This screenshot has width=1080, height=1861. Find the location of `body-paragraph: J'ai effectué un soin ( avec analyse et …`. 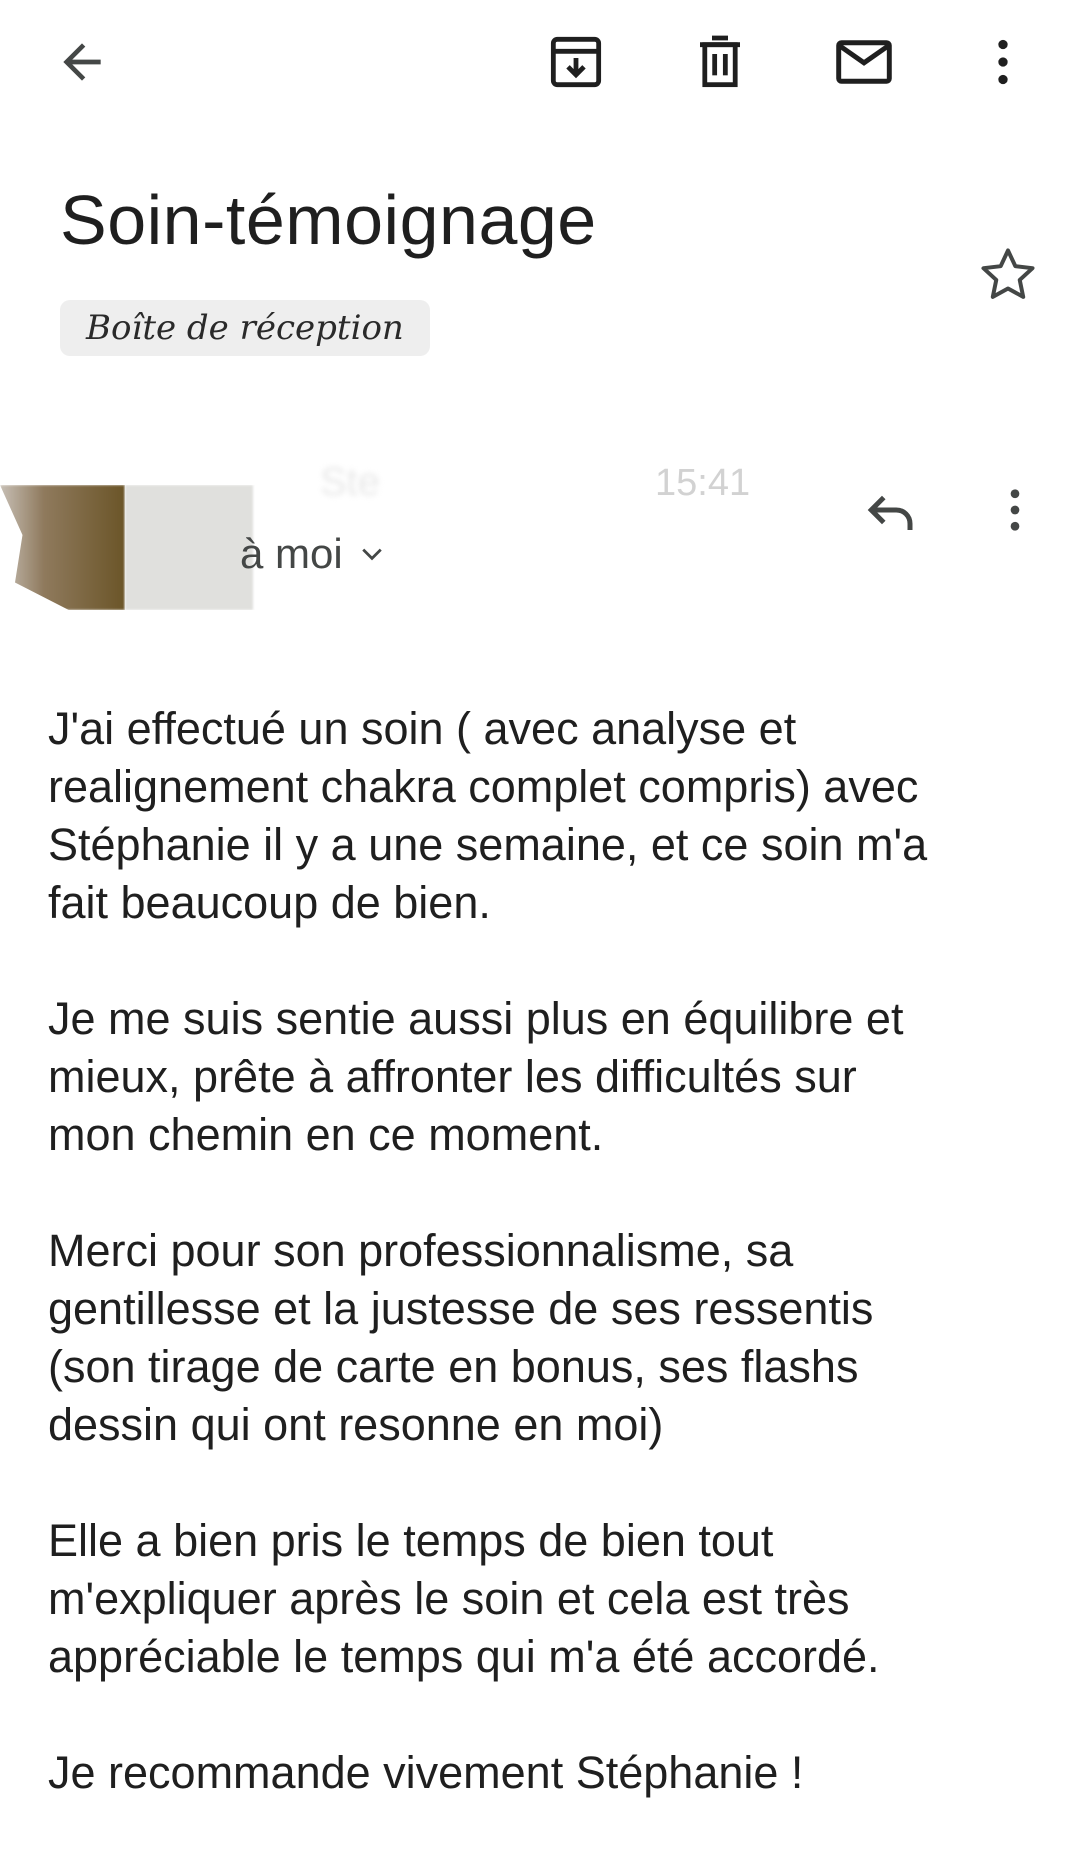

body-paragraph: J'ai effectué un soin ( avec analyse et … is located at coordinates (488, 815).